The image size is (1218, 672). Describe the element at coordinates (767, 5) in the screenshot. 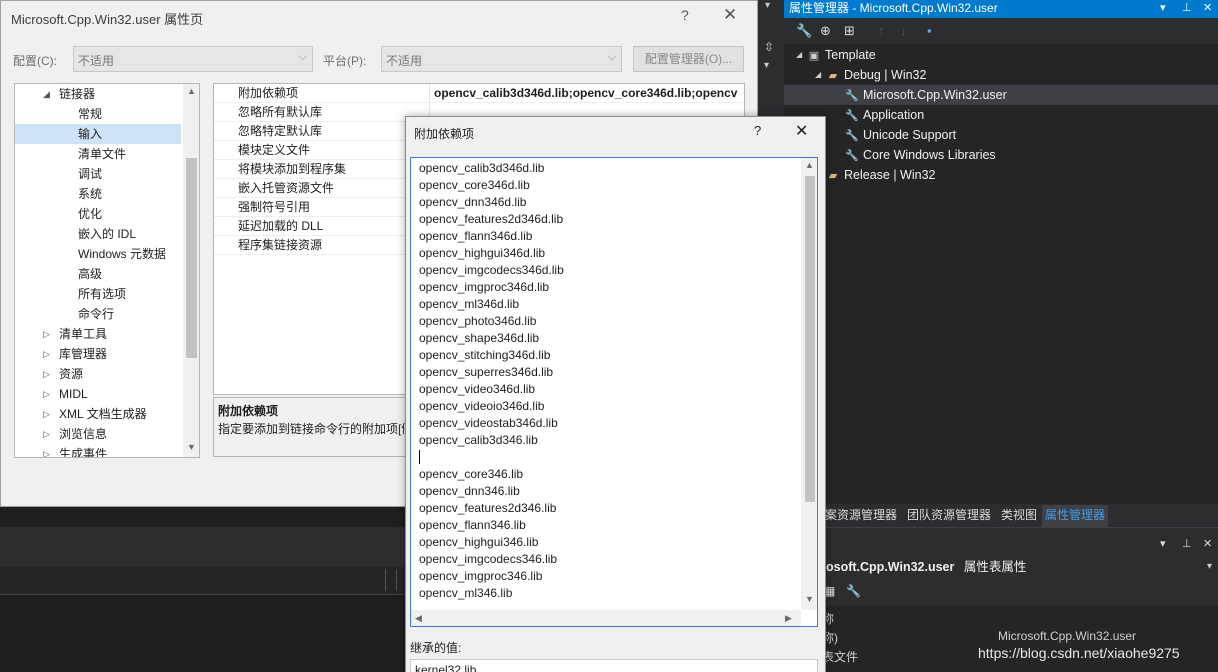

I see `chevron-down-icon: ▾` at that location.